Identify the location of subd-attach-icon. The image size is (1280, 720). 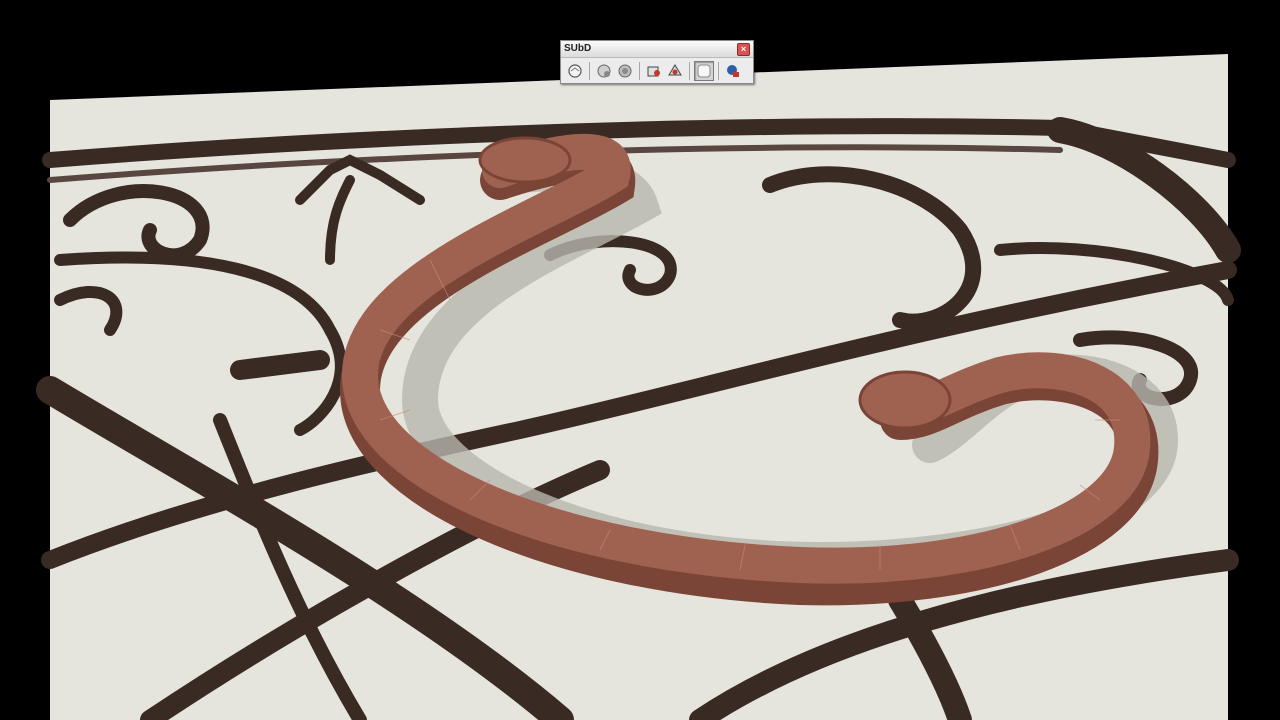
(675, 70).